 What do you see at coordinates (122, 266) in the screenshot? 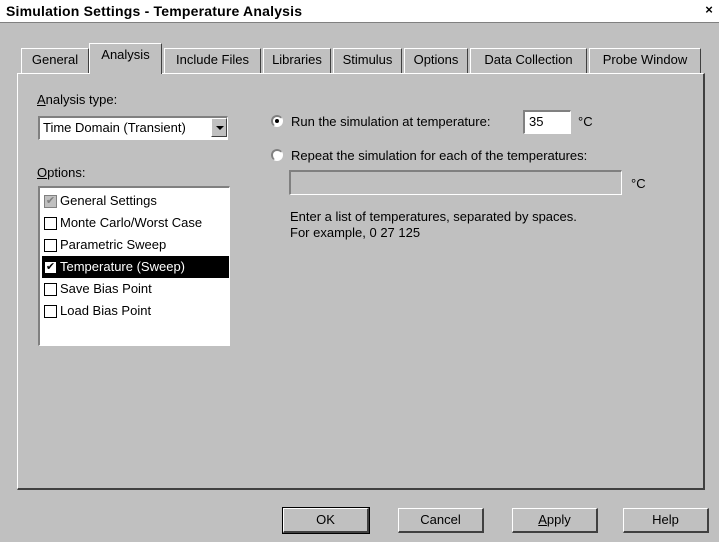
I see `options-list-item-label: Temperature (Sweep)` at bounding box center [122, 266].